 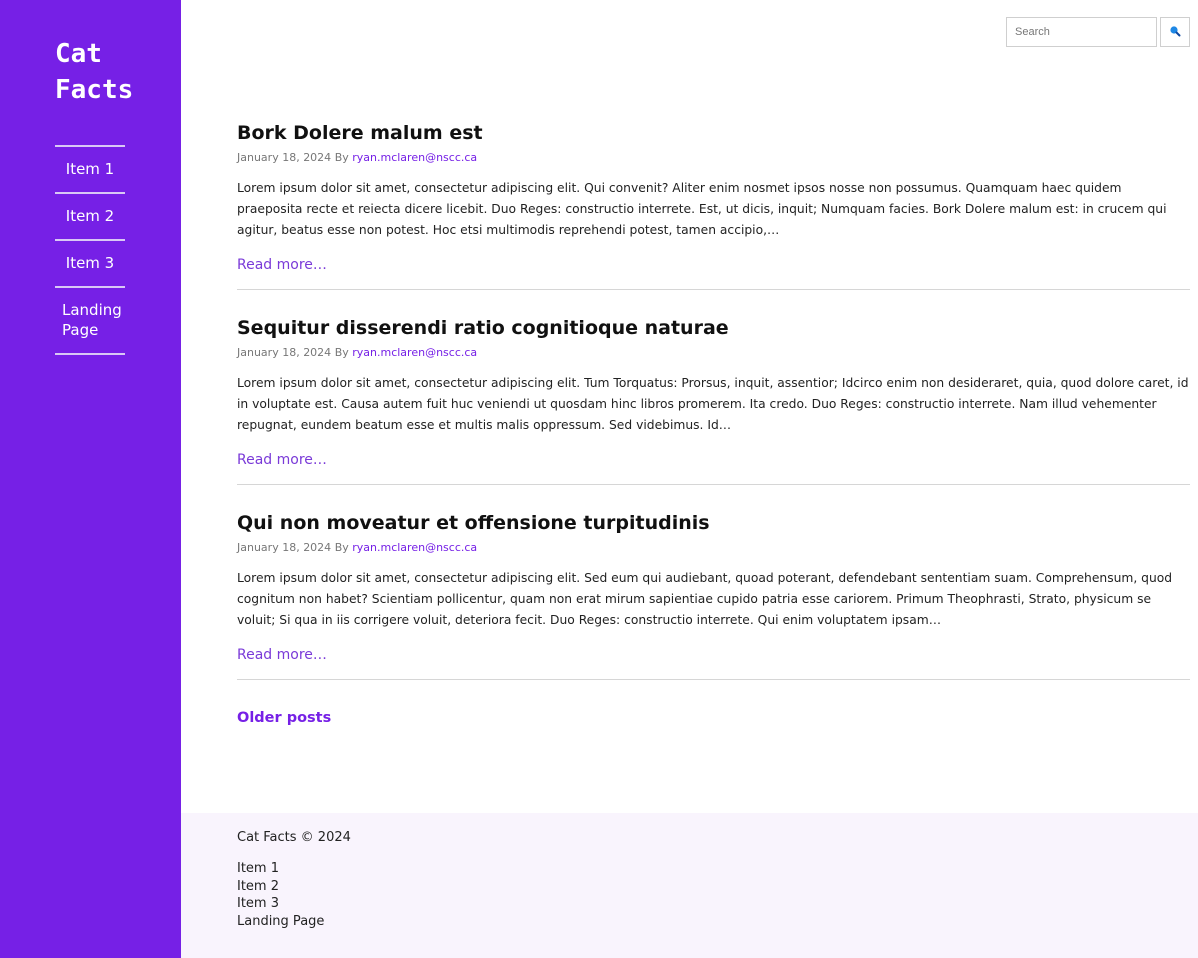 What do you see at coordinates (1081, 32) in the screenshot?
I see `search-input` at bounding box center [1081, 32].